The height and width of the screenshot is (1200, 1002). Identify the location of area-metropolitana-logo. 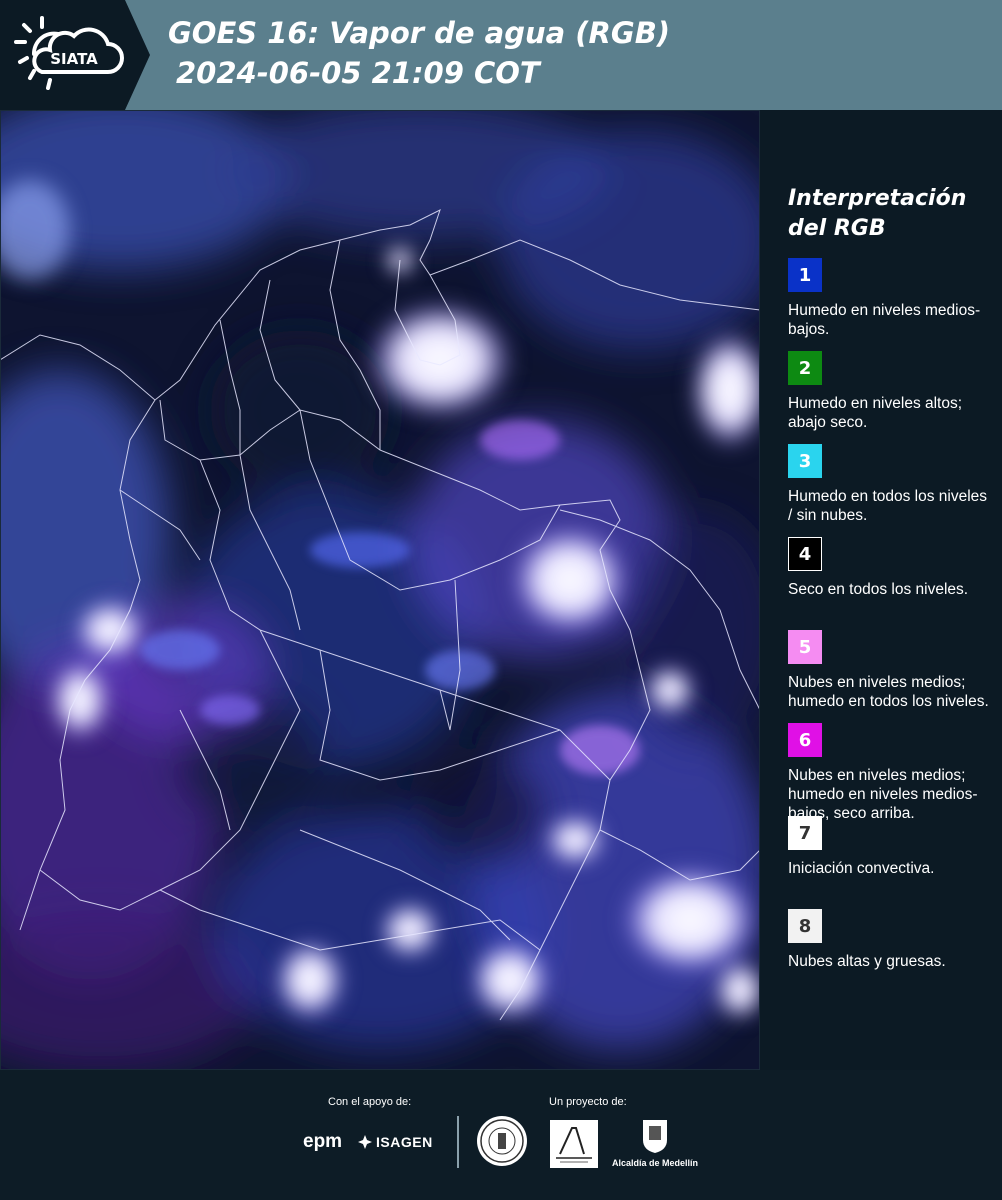
(574, 1144).